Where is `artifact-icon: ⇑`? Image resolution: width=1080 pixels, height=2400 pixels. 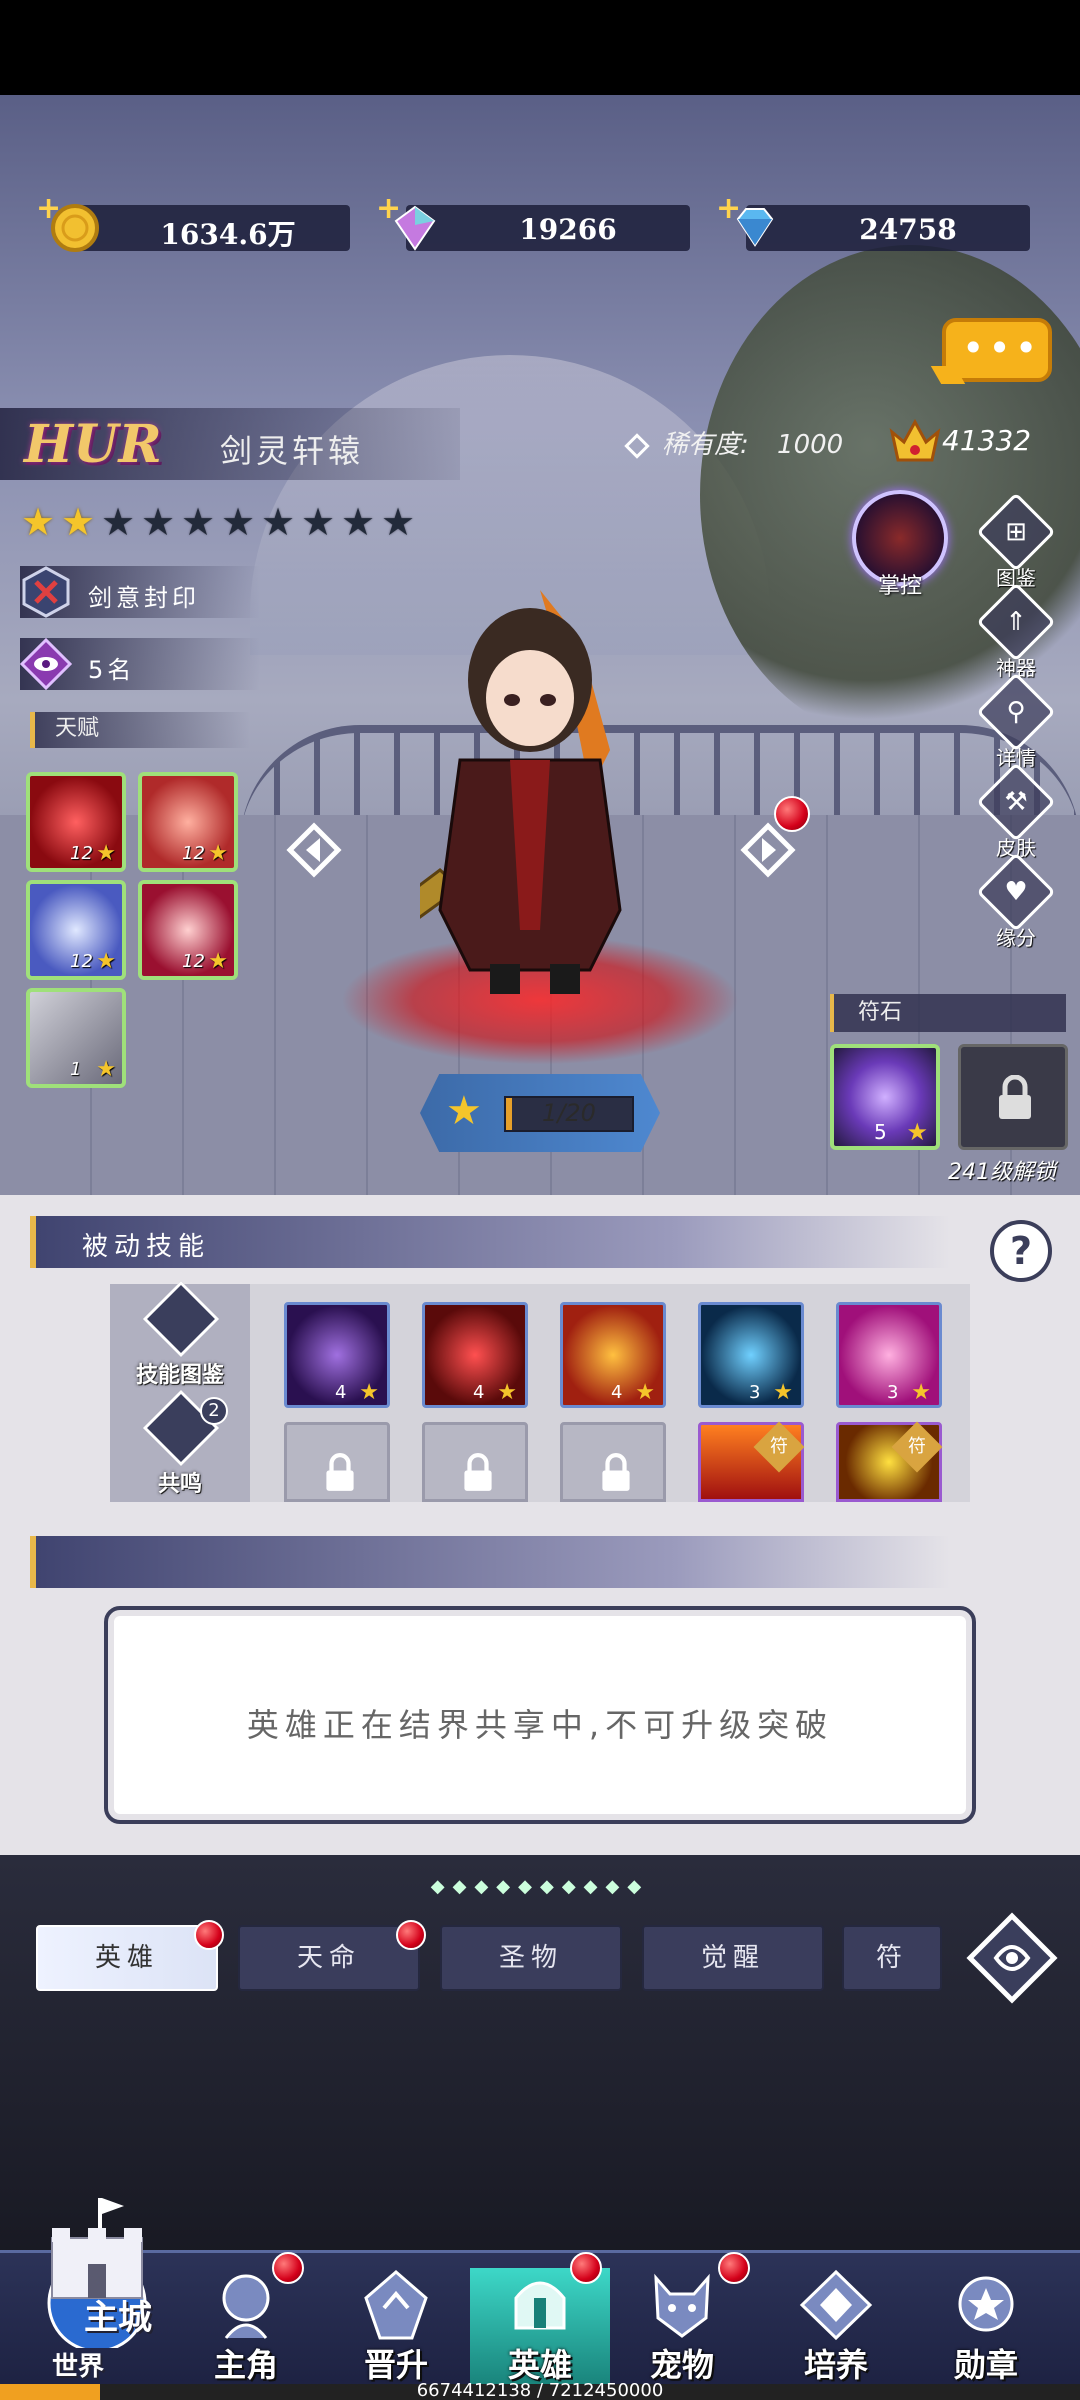 artifact-icon: ⇑ is located at coordinates (1016, 622).